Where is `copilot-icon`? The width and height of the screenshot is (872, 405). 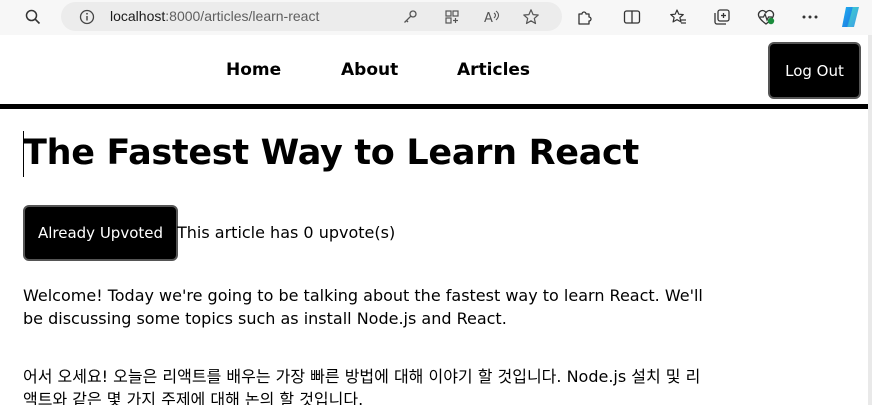
copilot-icon is located at coordinates (851, 17).